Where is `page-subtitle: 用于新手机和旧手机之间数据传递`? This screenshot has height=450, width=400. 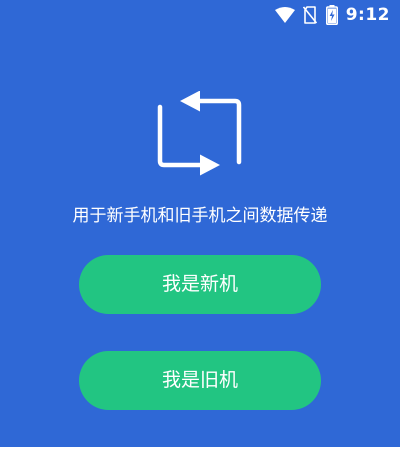
page-subtitle: 用于新手机和旧手机之间数据传递 is located at coordinates (200, 216).